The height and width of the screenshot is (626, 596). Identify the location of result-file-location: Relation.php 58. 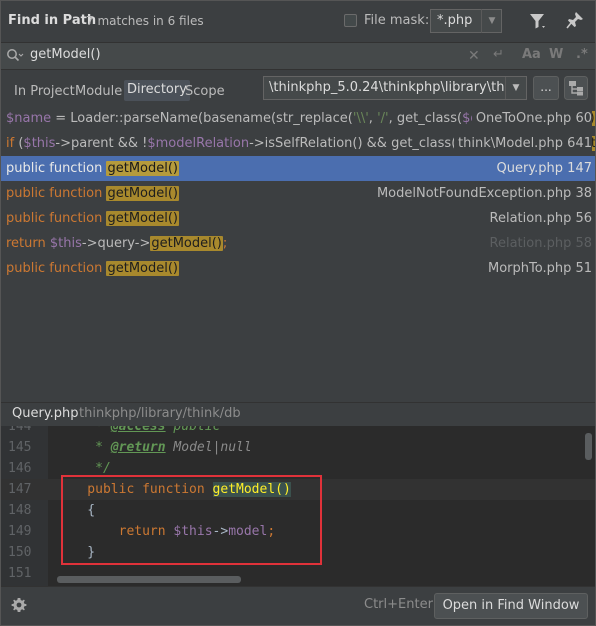
(538, 243).